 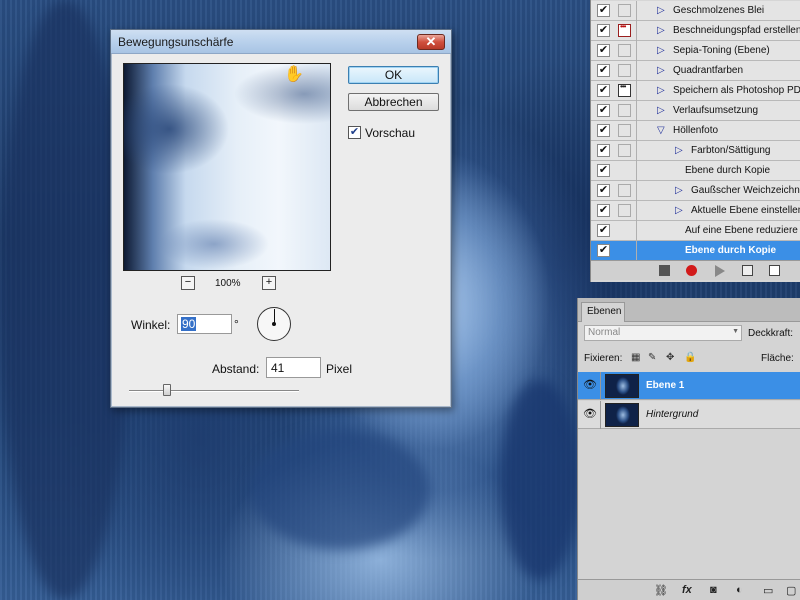 What do you see at coordinates (540, 480) in the screenshot?
I see `hair-shape` at bounding box center [540, 480].